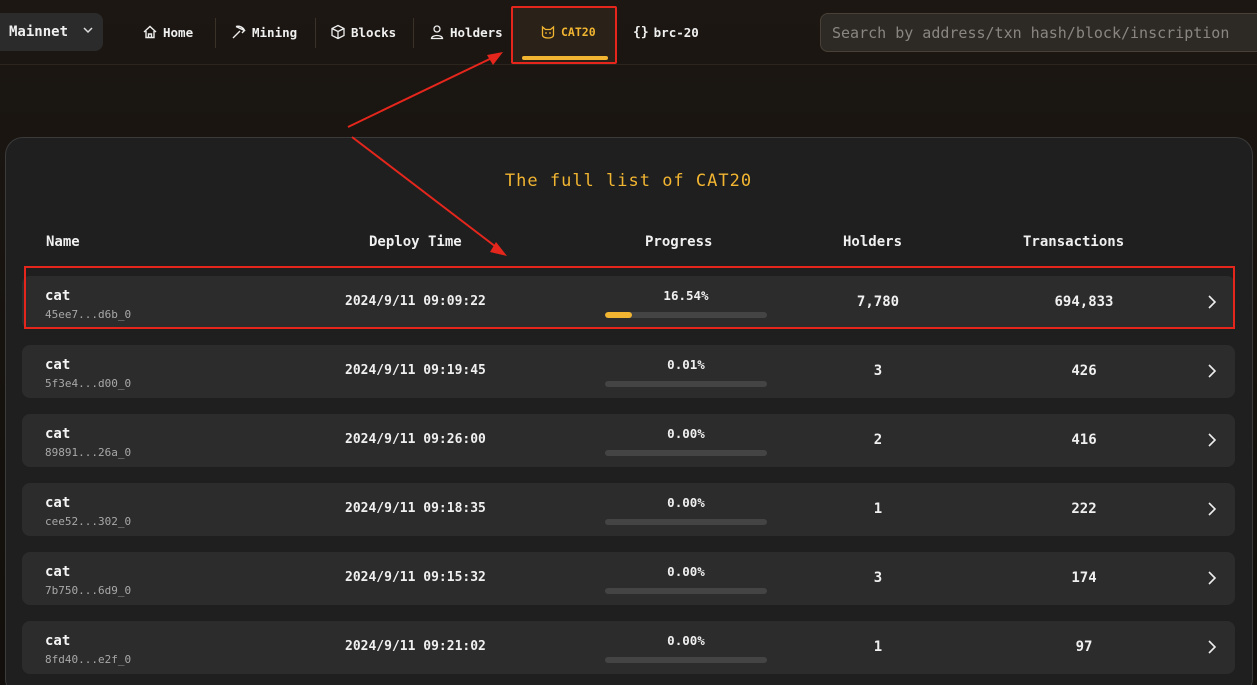 The image size is (1257, 685). I want to click on column-header-deploy-time: Deploy Time, so click(415, 242).